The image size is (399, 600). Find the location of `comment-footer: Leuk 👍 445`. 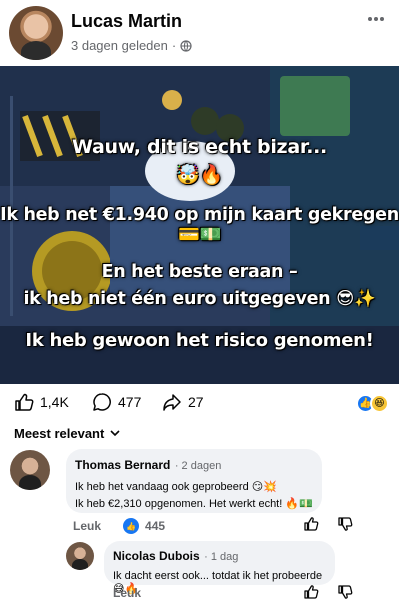

comment-footer: Leuk 👍 445 is located at coordinates (119, 526).